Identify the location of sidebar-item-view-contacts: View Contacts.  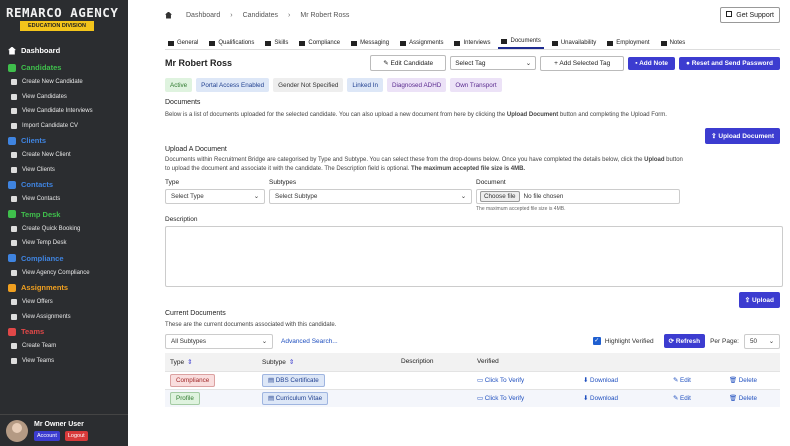
(64, 199).